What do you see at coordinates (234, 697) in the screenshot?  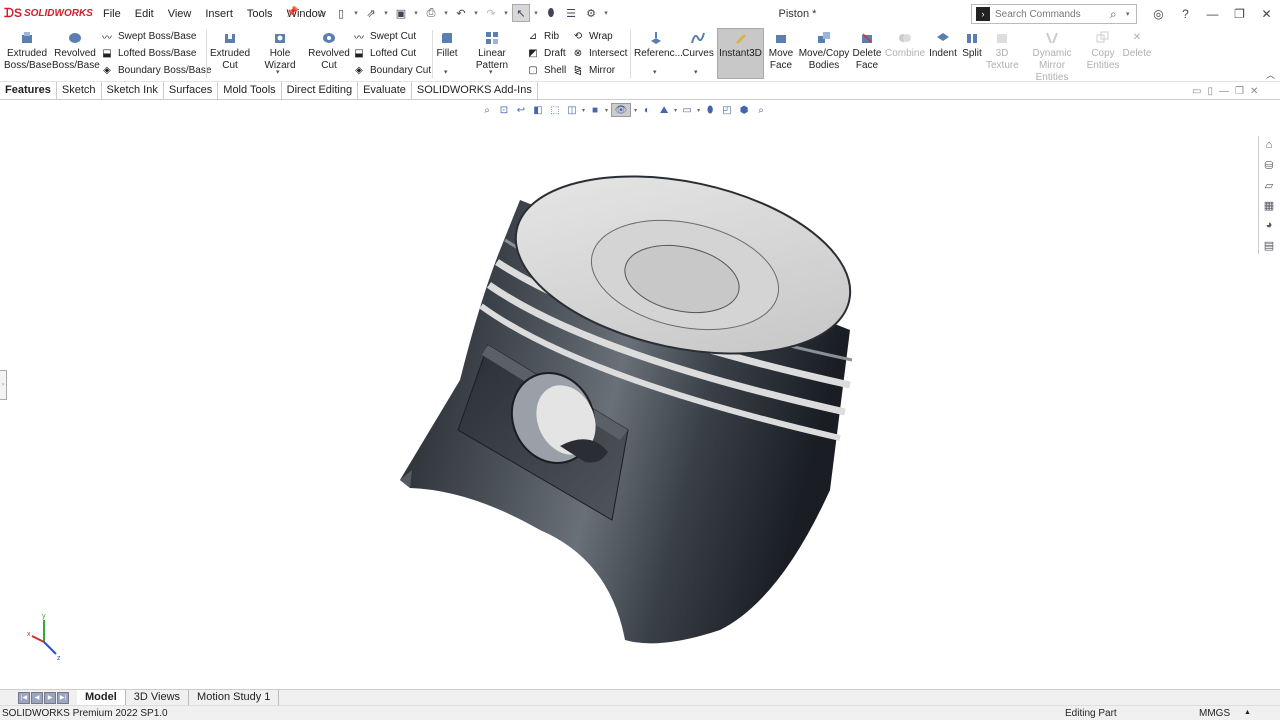 I see `tab-motion-study-1: Motion Study 1` at bounding box center [234, 697].